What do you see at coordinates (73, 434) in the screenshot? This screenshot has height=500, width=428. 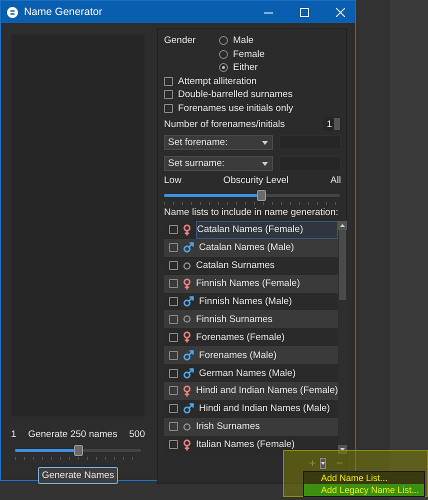 I see `name-count-label: Generate 250 names` at bounding box center [73, 434].